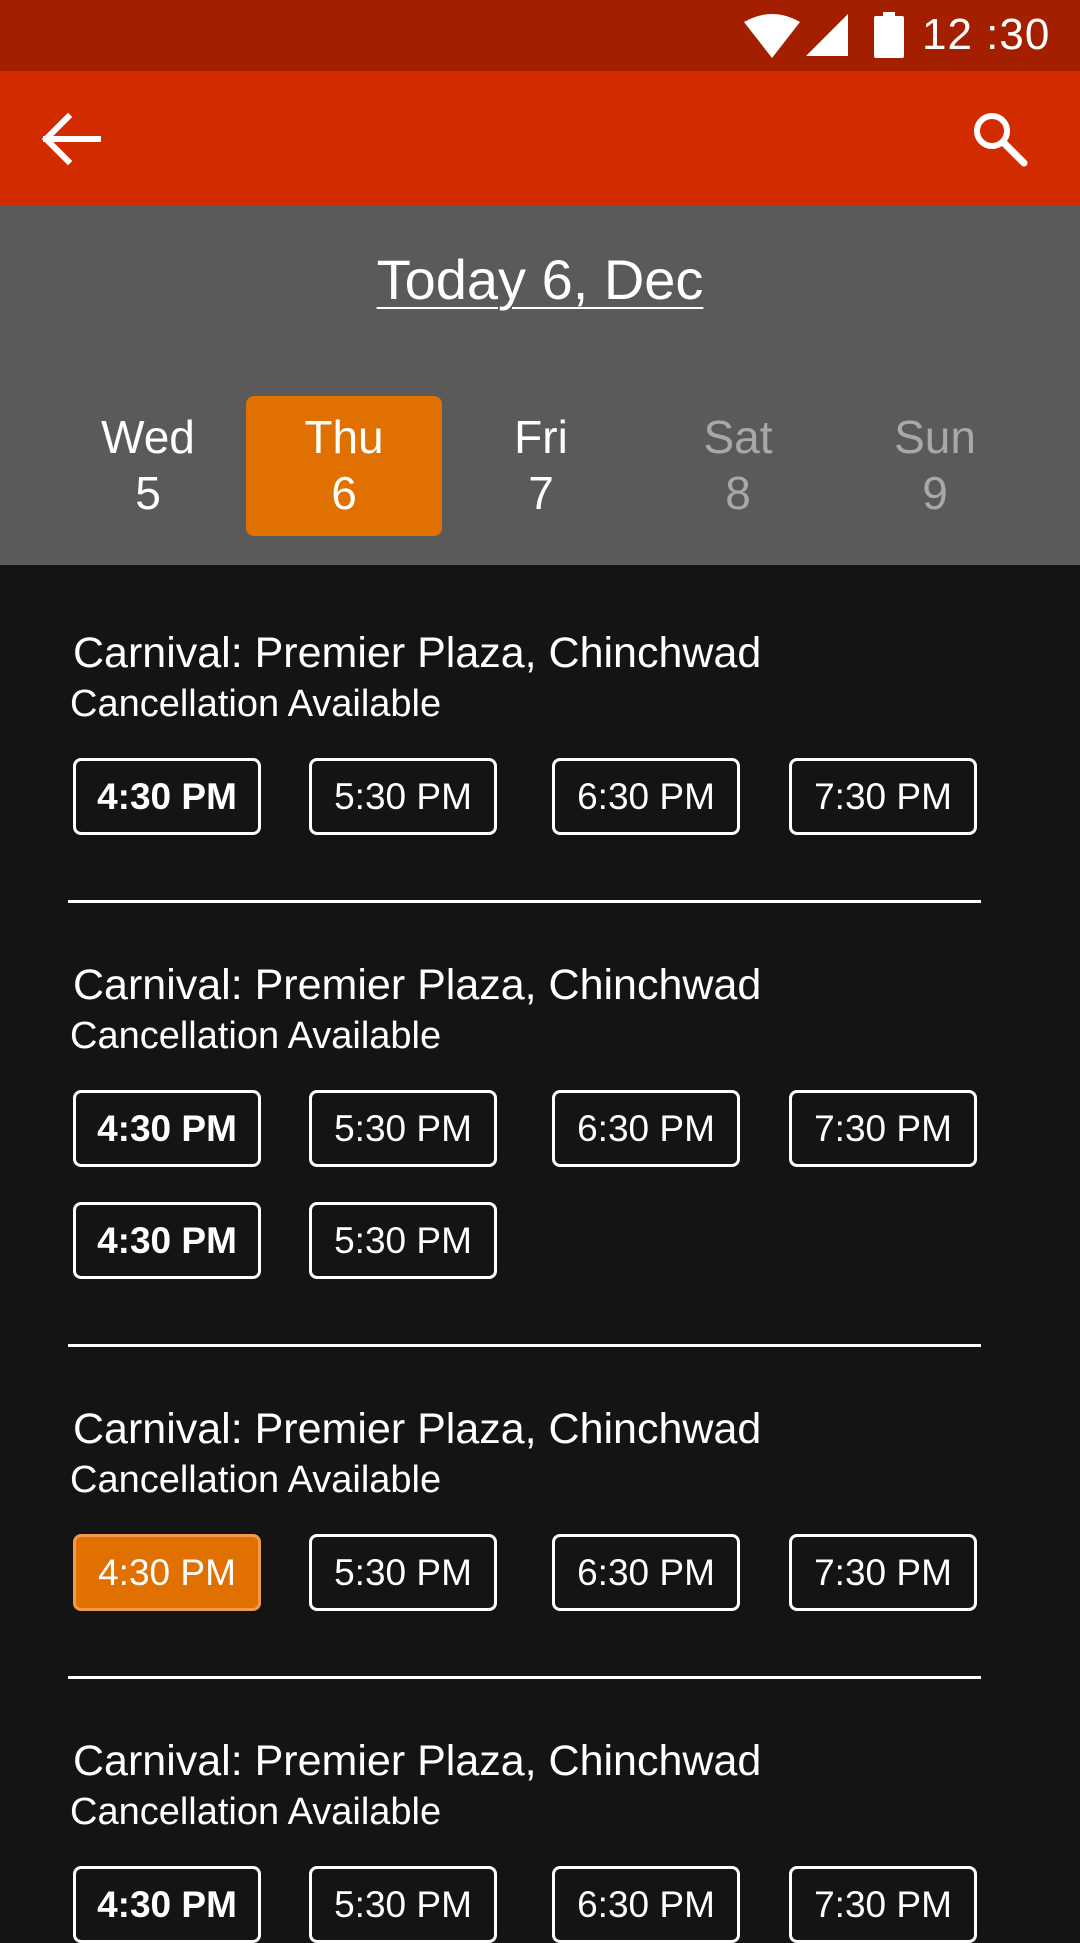 Image resolution: width=1080 pixels, height=1943 pixels. Describe the element at coordinates (344, 437) in the screenshot. I see `day-name: Thu` at that location.